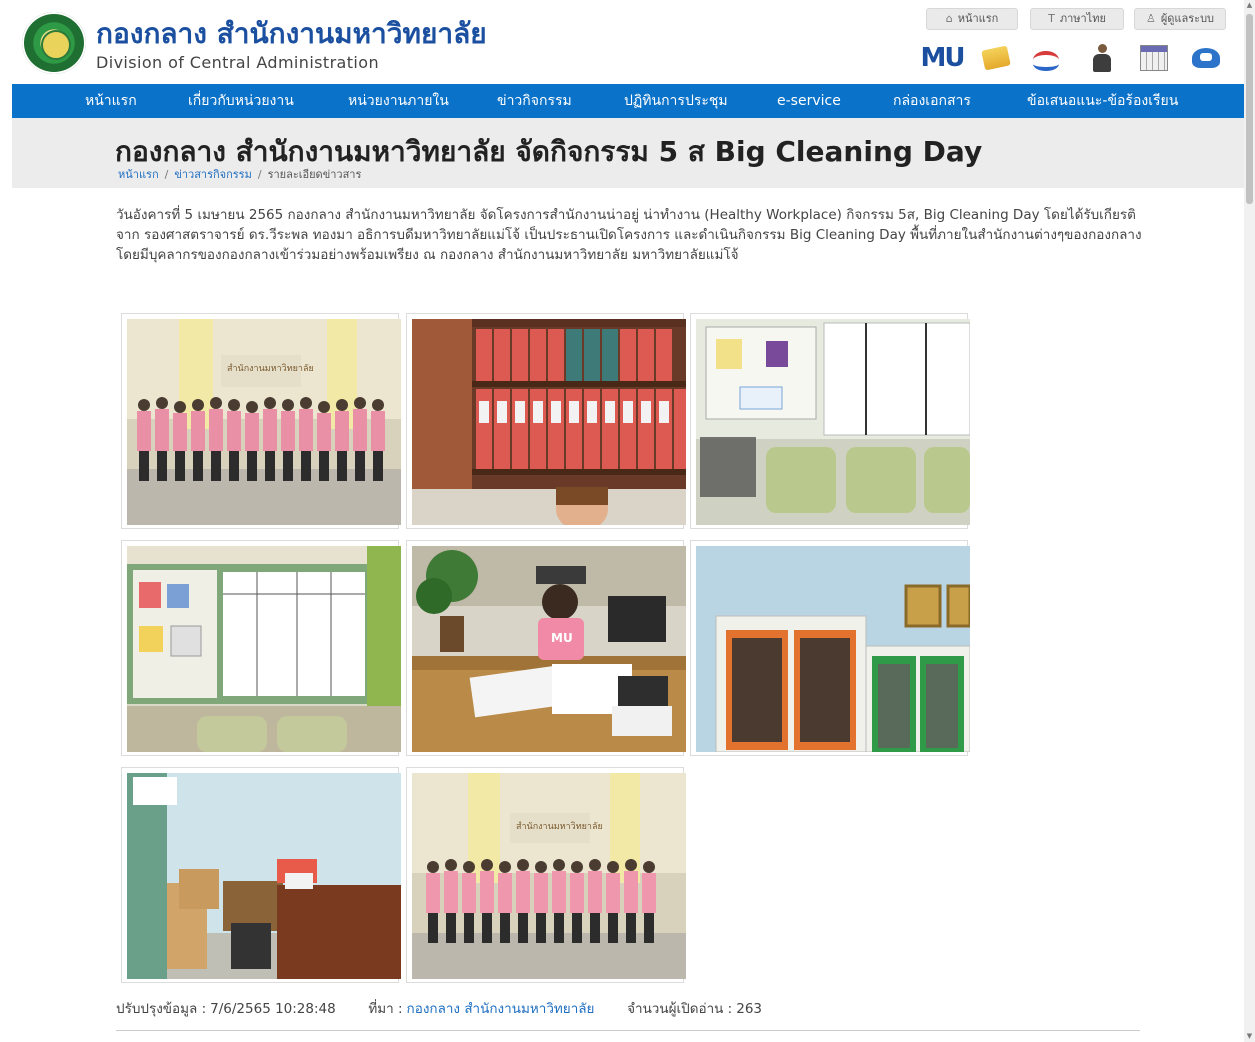 Image resolution: width=1255 pixels, height=1042 pixels. What do you see at coordinates (562, 638) in the screenshot?
I see `shirt-text: MU` at bounding box center [562, 638].